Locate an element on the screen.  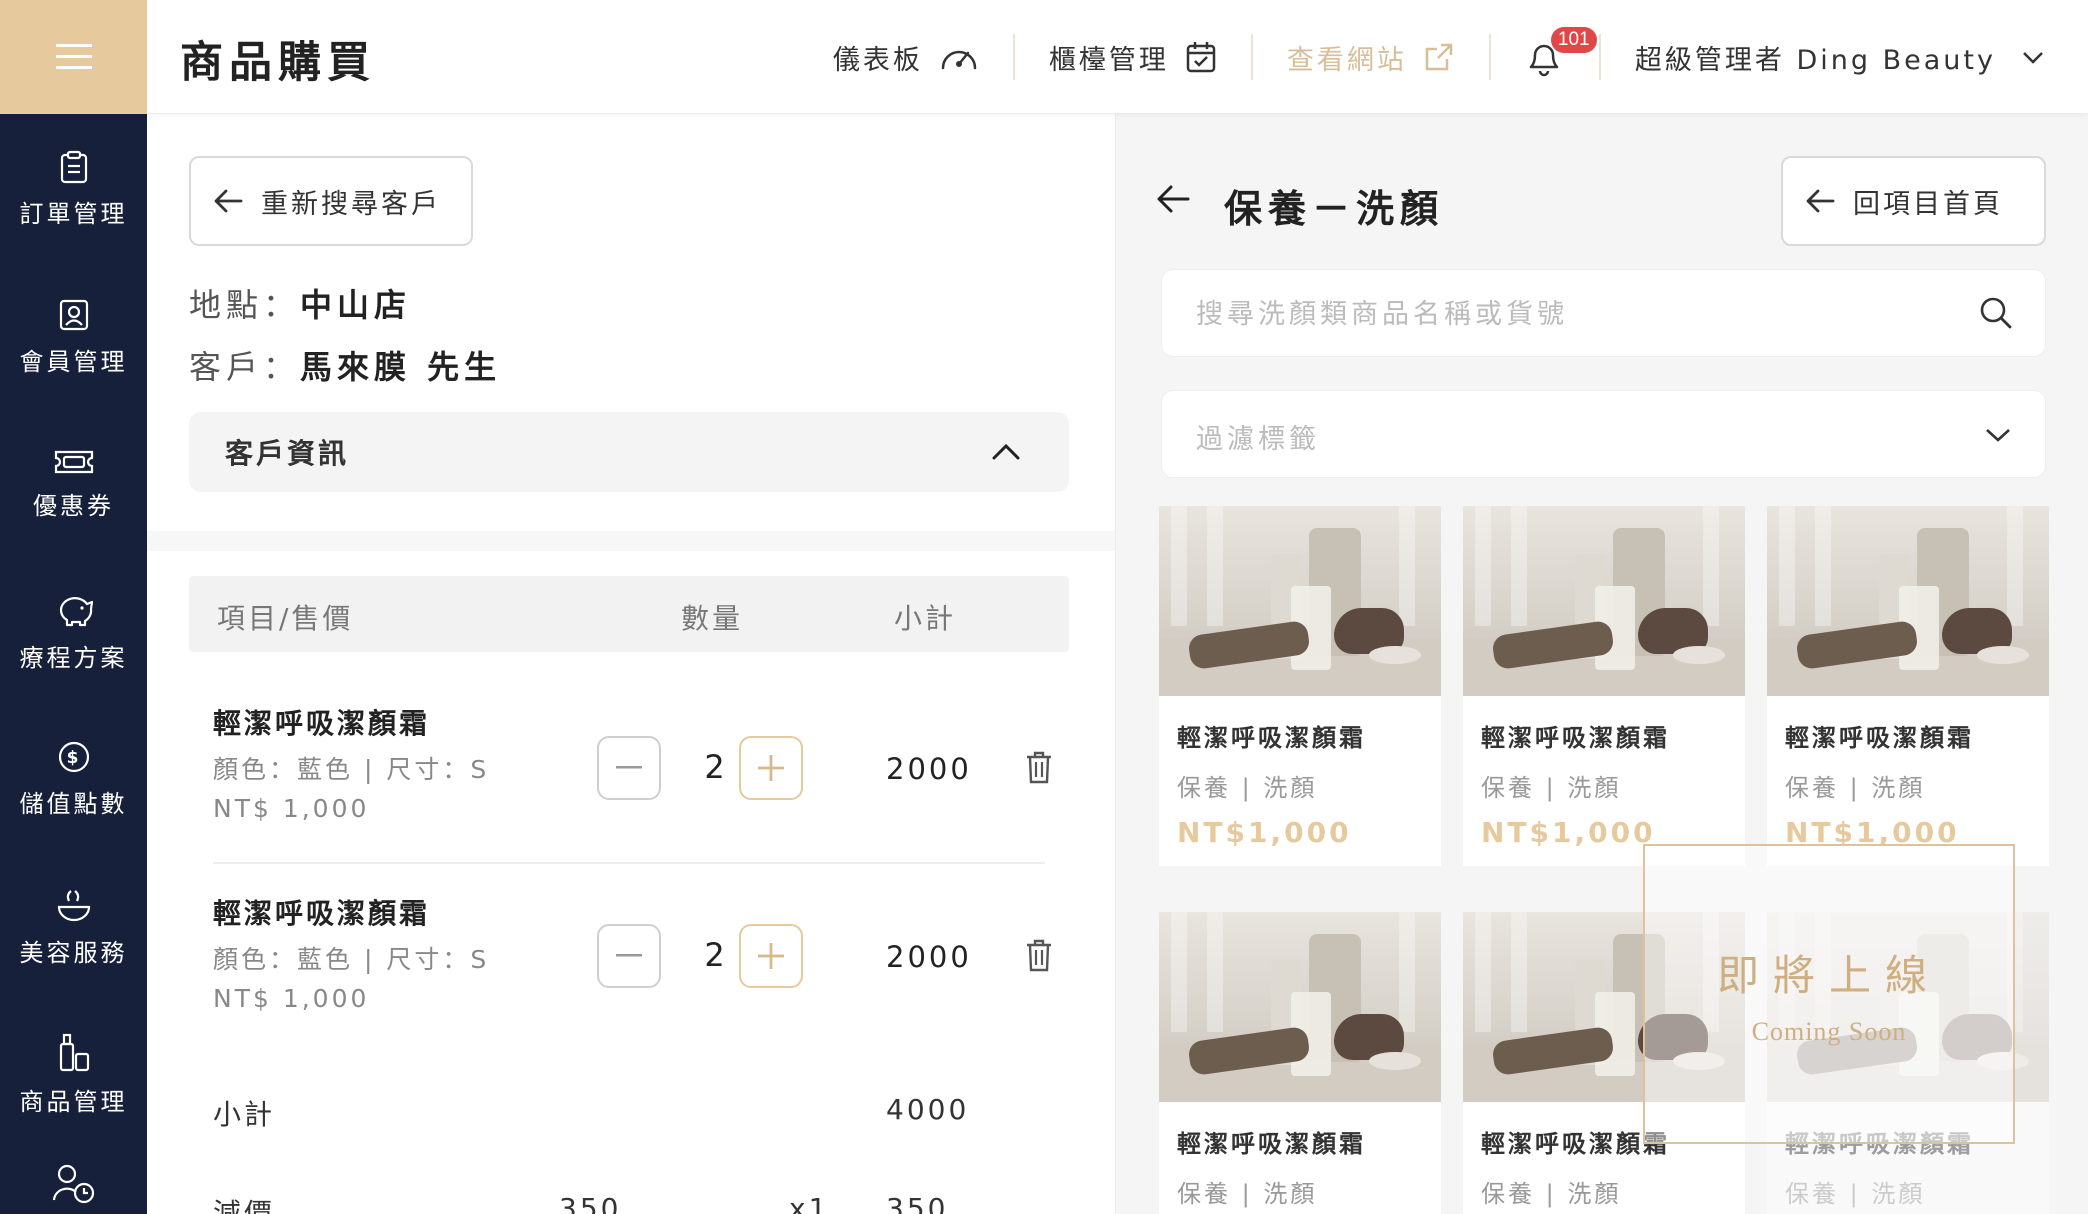
back-arrow-icon is located at coordinates (1173, 199).